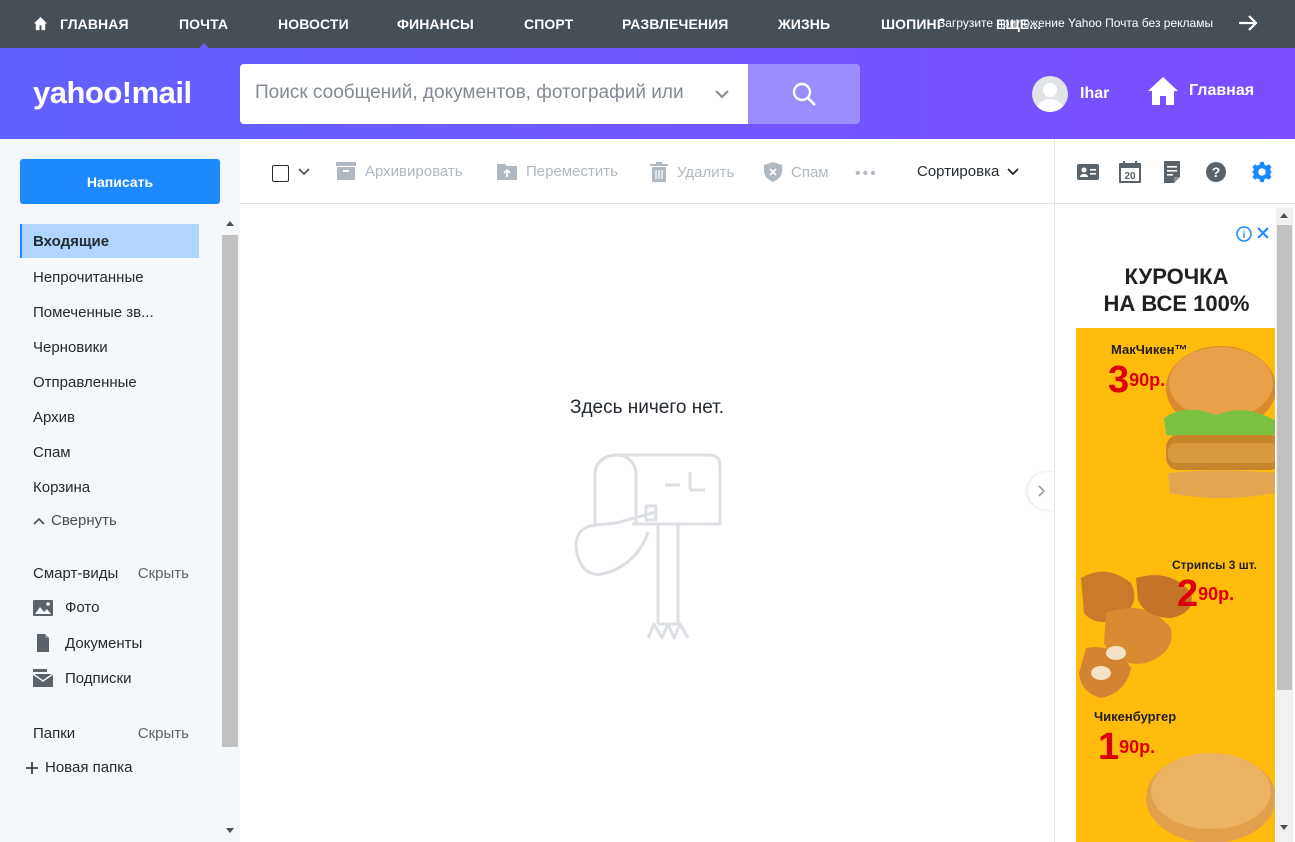  I want to click on collapse-label: Свернуть, so click(84, 520).